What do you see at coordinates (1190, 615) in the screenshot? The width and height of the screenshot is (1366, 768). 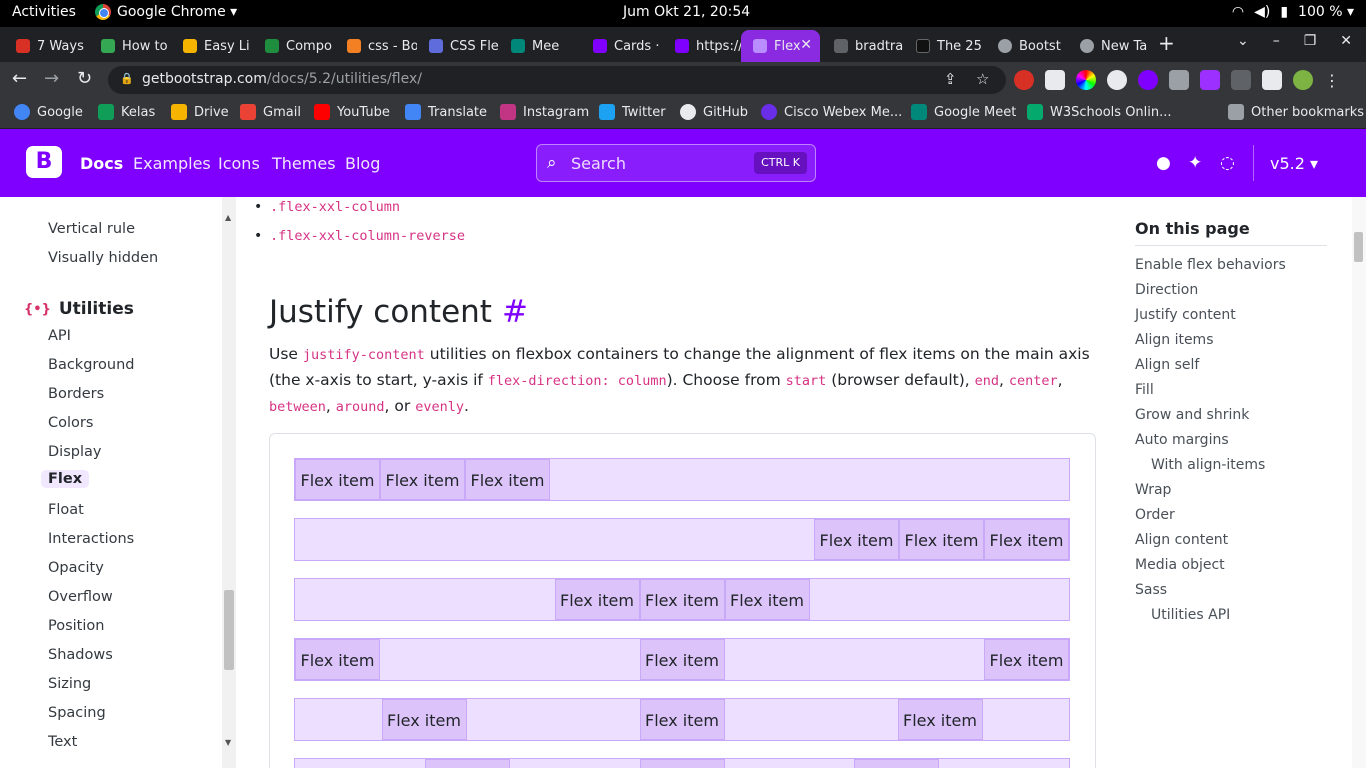 I see `toc-sublink: Utilities API` at bounding box center [1190, 615].